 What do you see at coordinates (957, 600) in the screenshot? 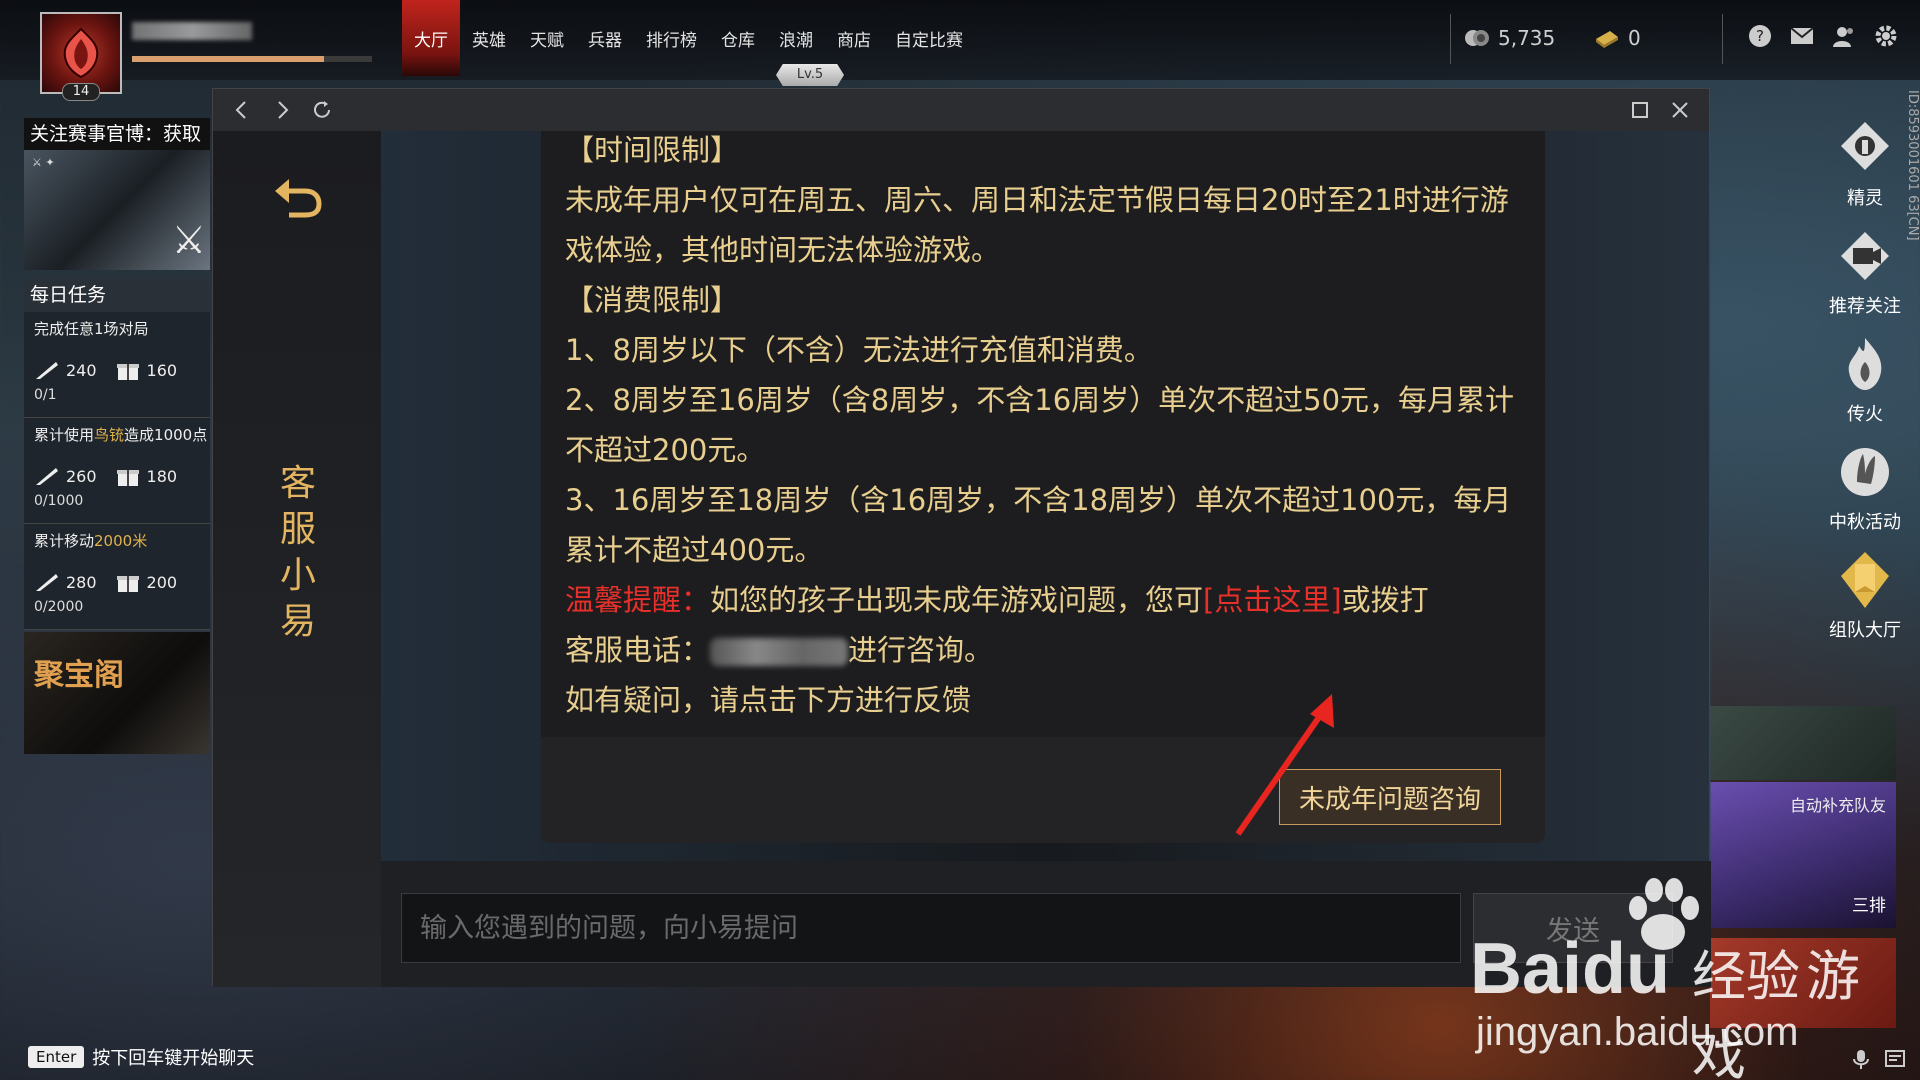
I see `reminder-text: 如您的孩子出现未成年游戏问题，您可` at bounding box center [957, 600].